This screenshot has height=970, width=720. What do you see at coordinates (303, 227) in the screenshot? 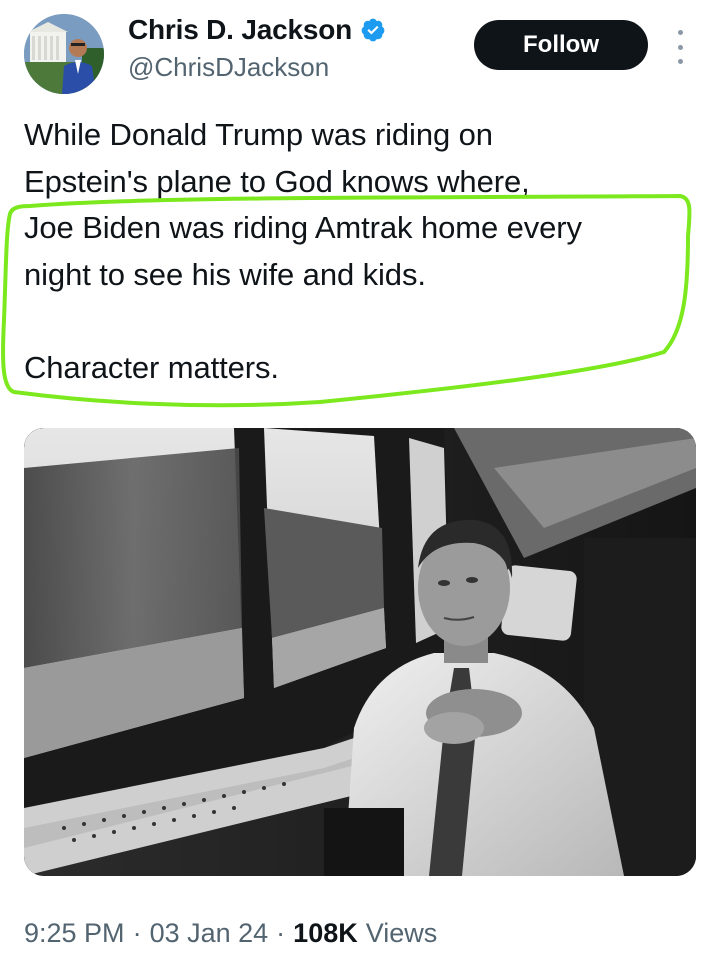
I see `tweet-line: Joe Biden was riding Amtrak home every` at bounding box center [303, 227].